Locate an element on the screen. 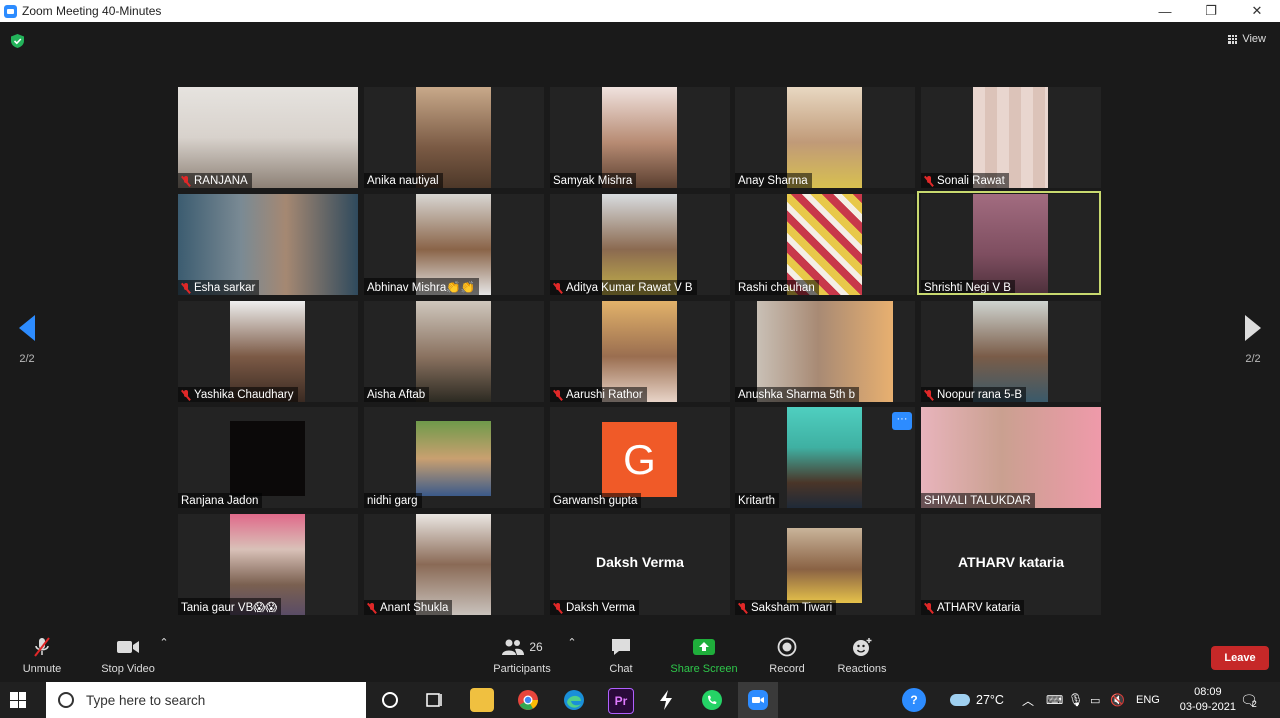  participant-tile: Noopur rana 5-B is located at coordinates (1011, 351).